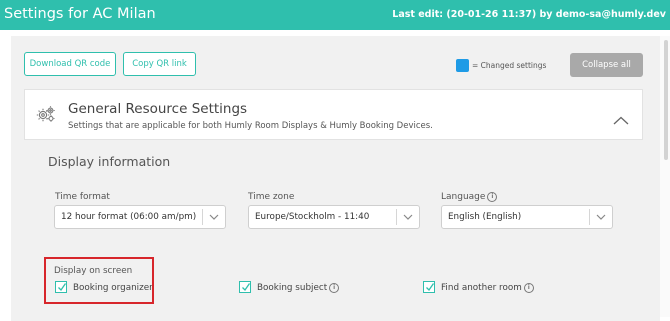  What do you see at coordinates (82, 197) in the screenshot?
I see `time-format-label: Time format` at bounding box center [82, 197].